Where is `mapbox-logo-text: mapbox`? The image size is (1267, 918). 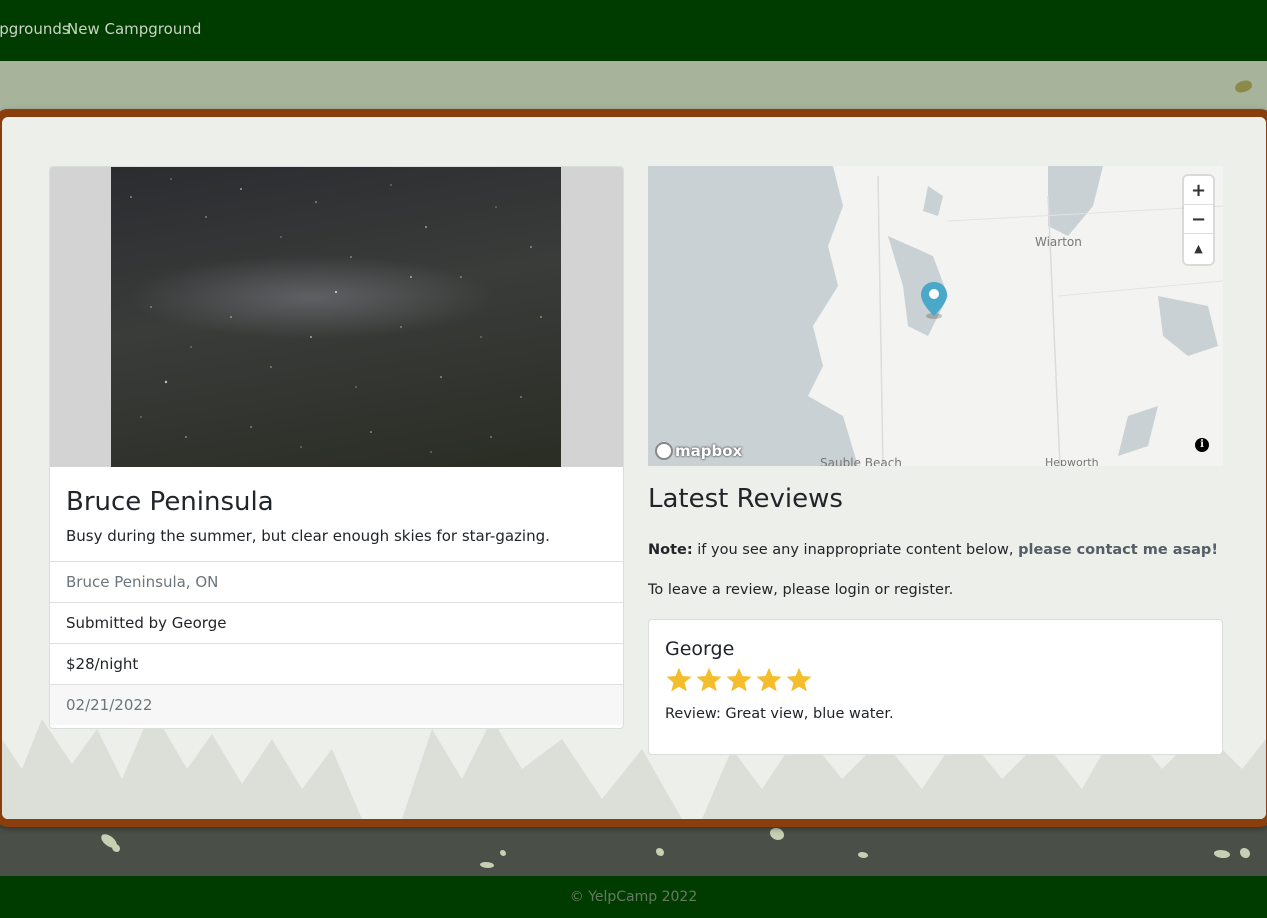 mapbox-logo-text: mapbox is located at coordinates (709, 451).